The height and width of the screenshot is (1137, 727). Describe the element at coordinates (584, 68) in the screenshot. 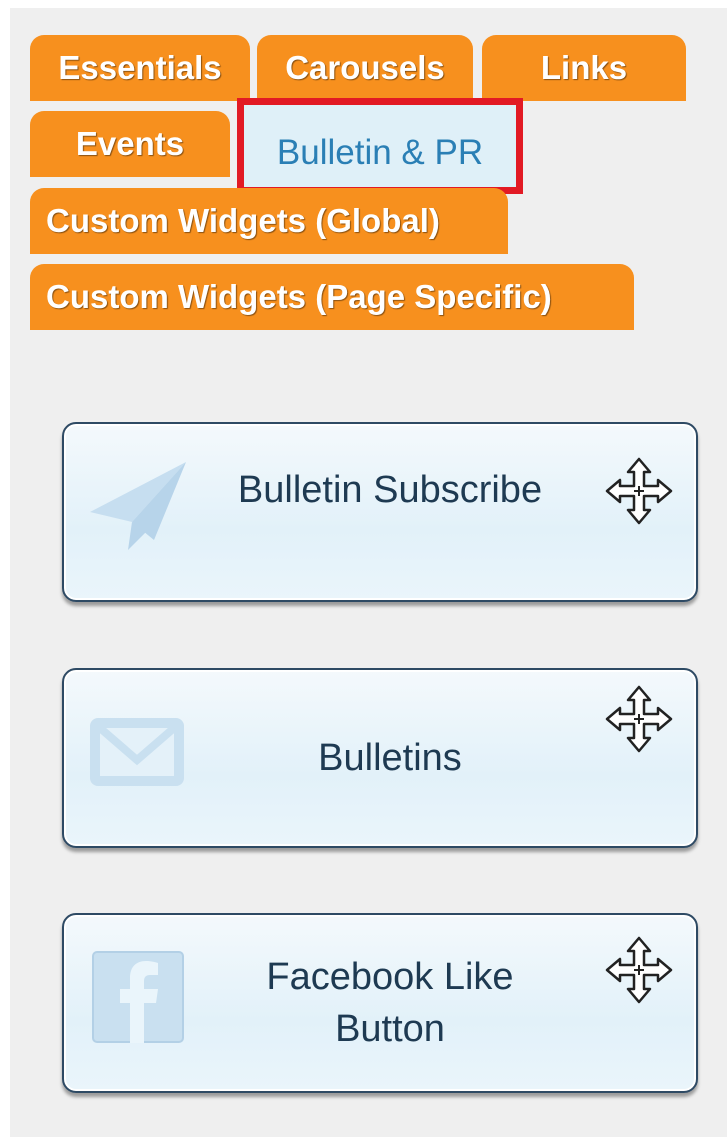

I see `tab-links: Links` at that location.